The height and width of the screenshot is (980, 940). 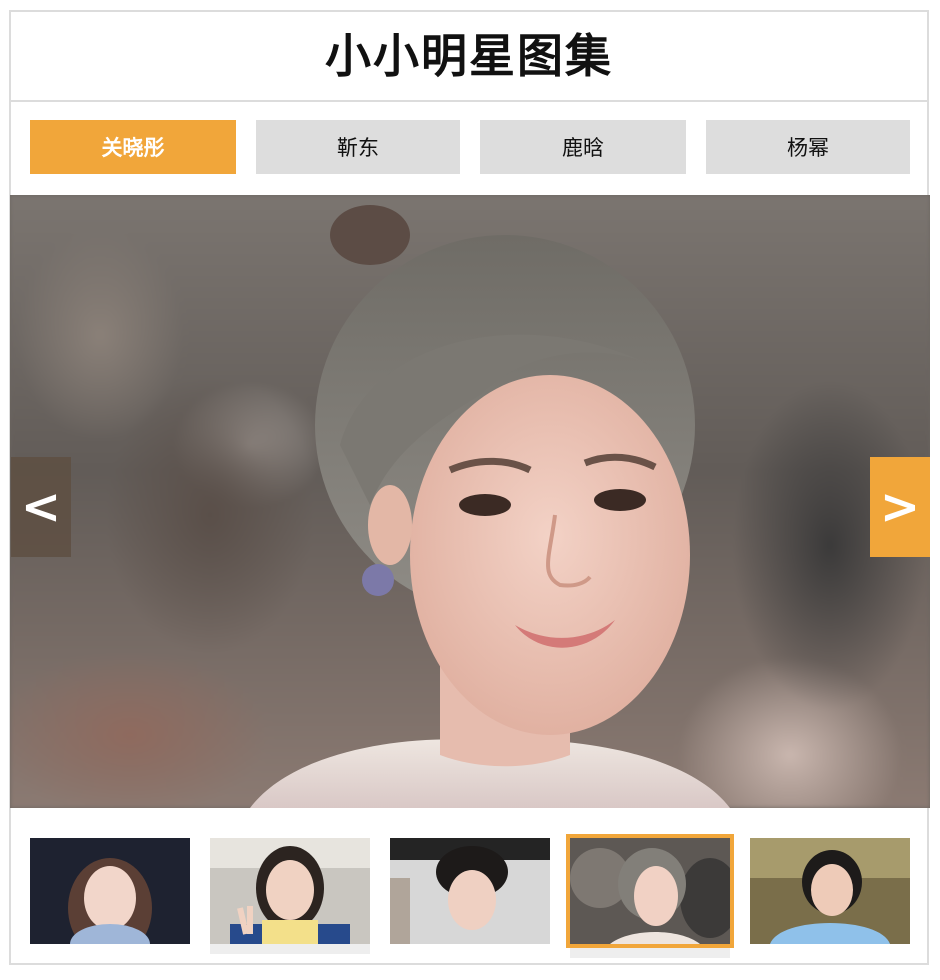 I want to click on star-tabs: 关晓彤 靳东 鹿晗 杨幂, so click(x=470, y=147).